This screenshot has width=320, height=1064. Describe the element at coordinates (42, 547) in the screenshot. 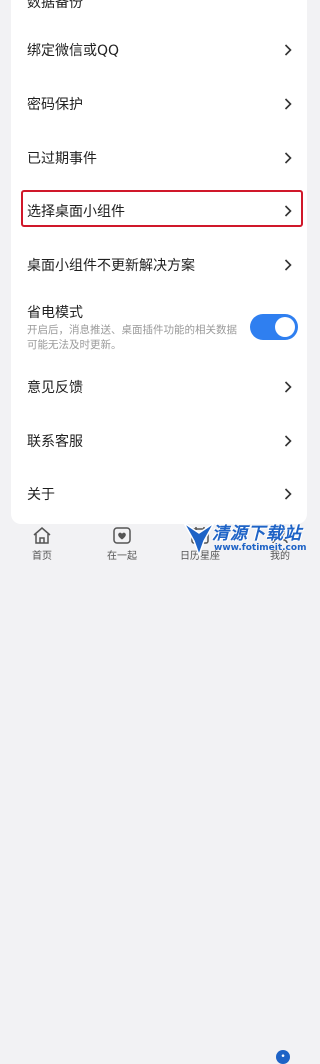

I see `tab-home: 首页` at that location.